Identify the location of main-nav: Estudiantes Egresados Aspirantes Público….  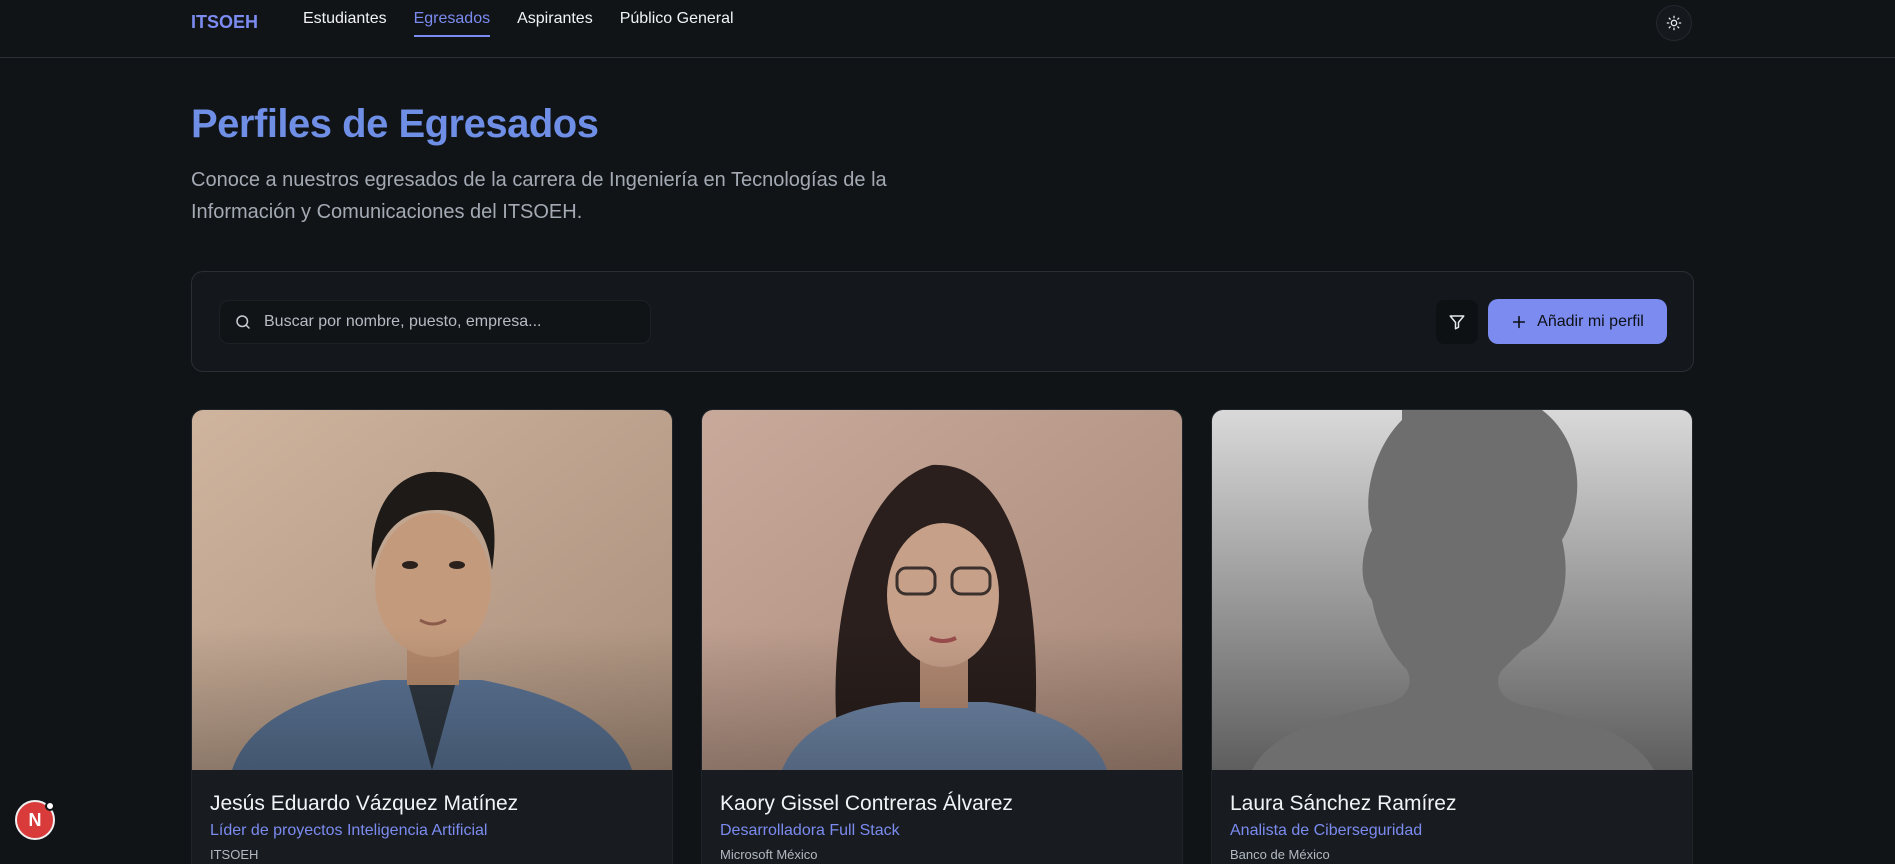
(518, 23).